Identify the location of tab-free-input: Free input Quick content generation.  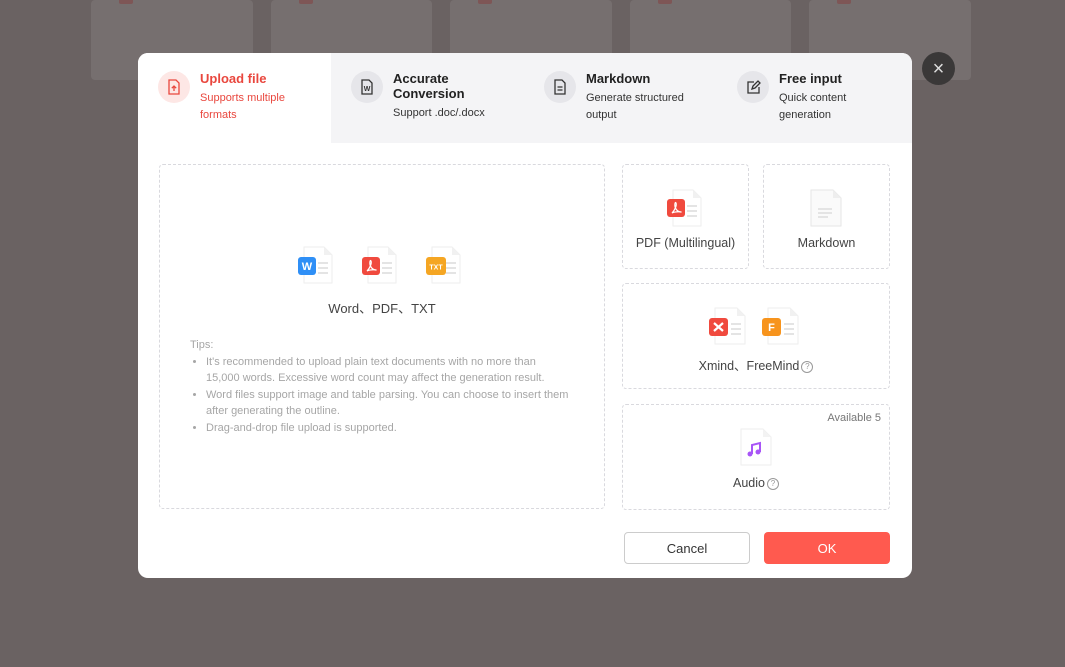
(813, 98).